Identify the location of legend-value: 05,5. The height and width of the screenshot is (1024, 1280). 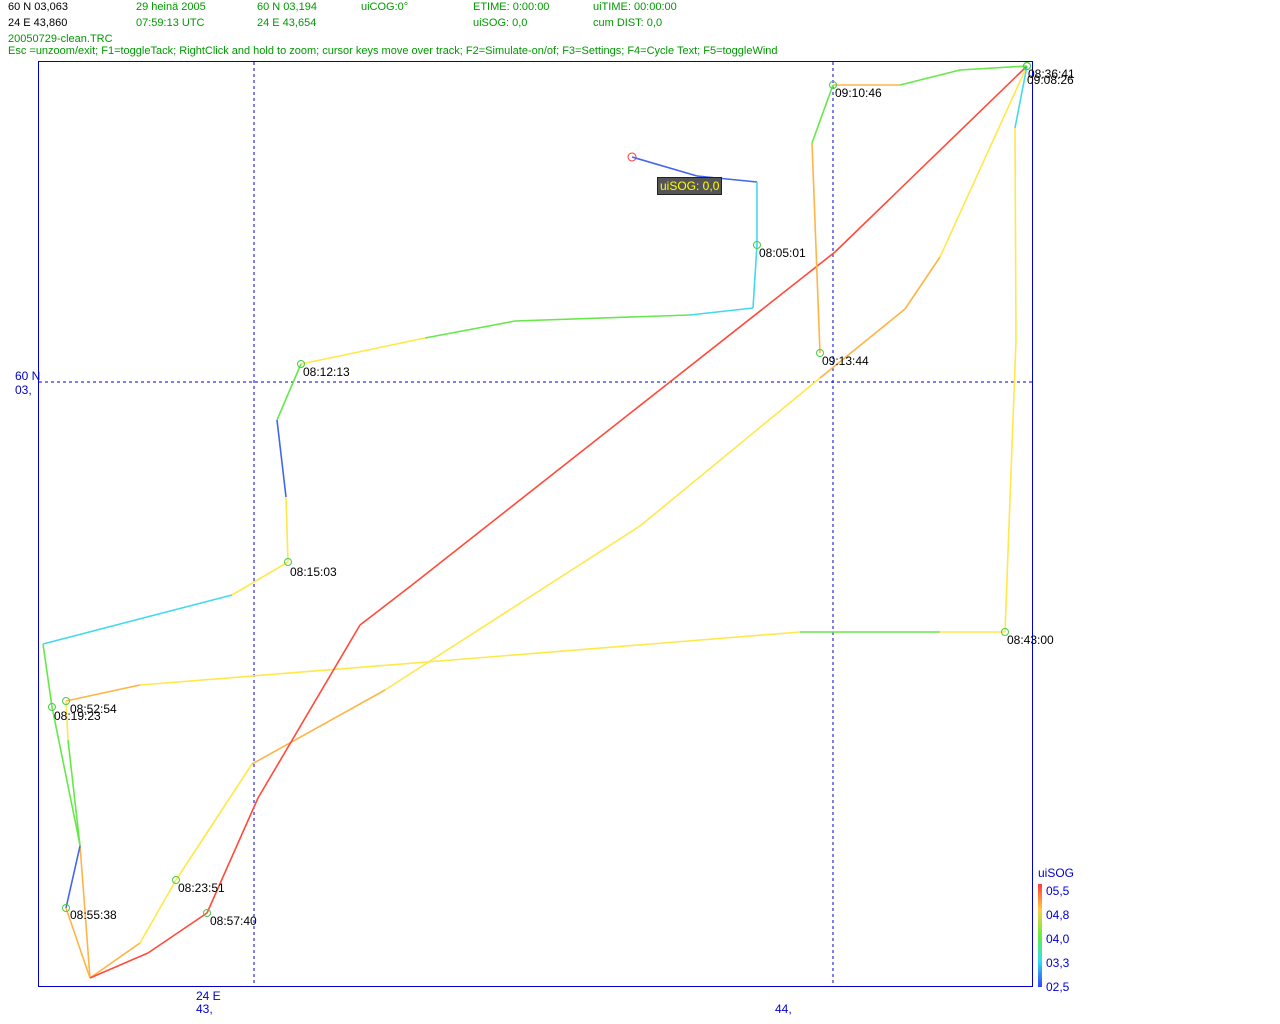
(1058, 891).